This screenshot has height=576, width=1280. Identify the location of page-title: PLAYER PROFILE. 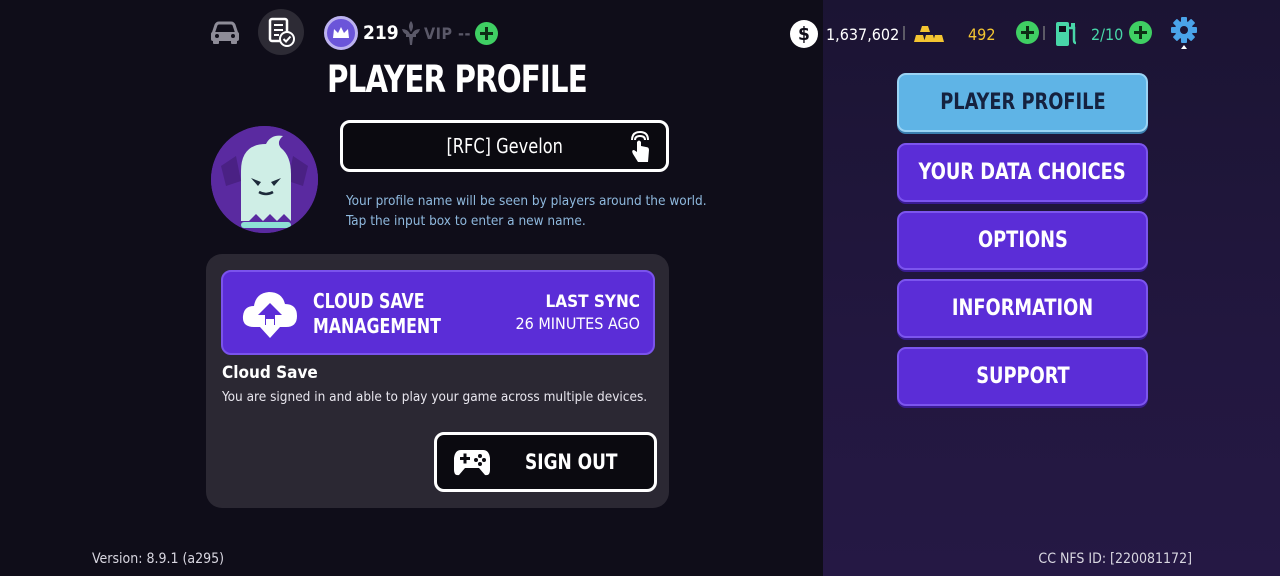
(457, 79).